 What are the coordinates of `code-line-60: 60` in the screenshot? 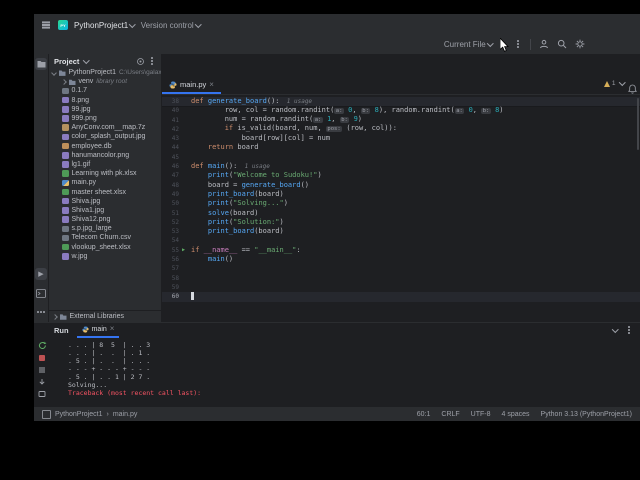 It's located at (401, 297).